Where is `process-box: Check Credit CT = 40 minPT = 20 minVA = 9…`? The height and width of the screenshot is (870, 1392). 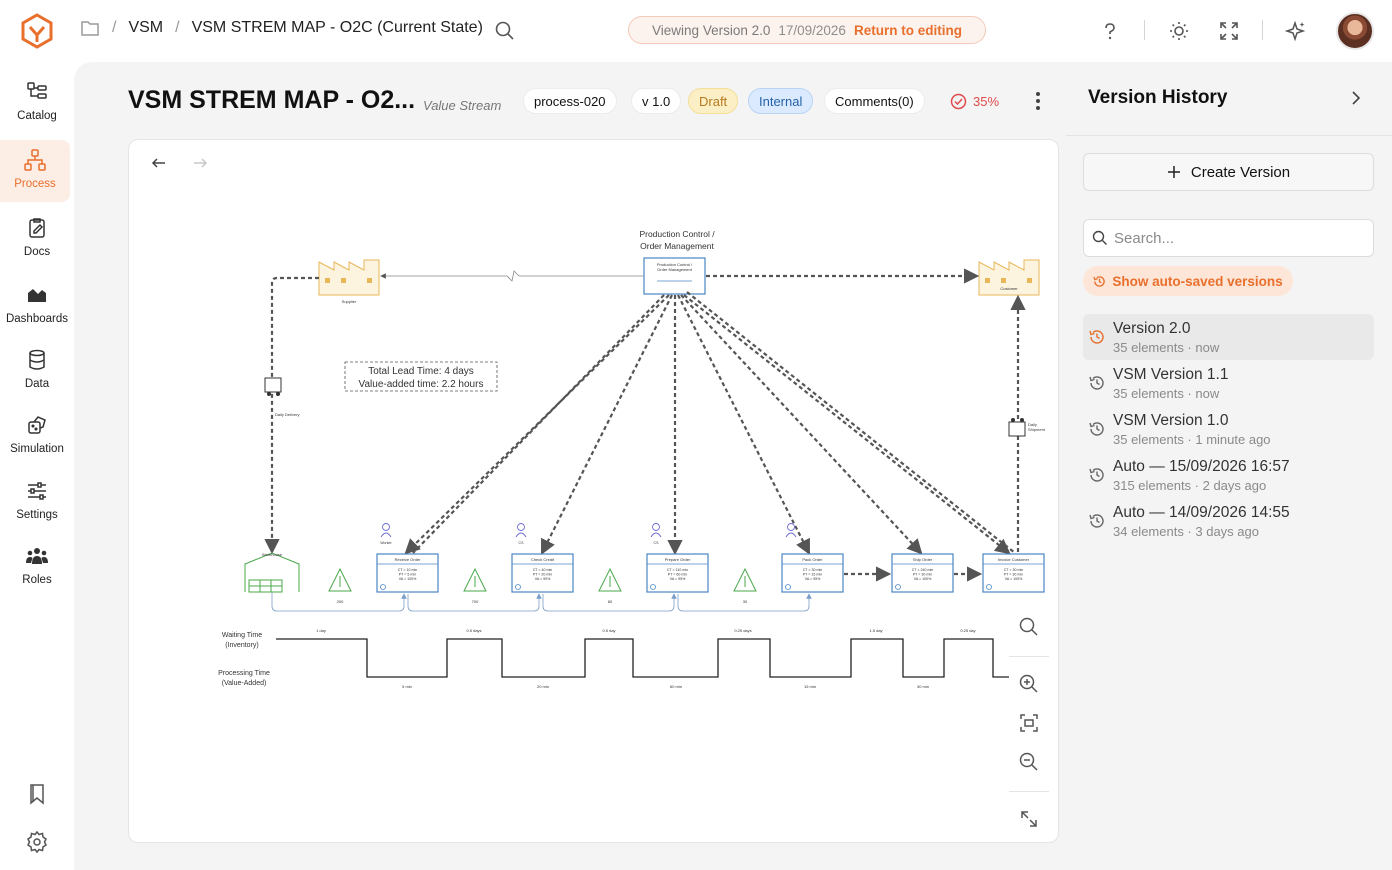 process-box: Check Credit CT = 40 minPT = 20 minVA = 9… is located at coordinates (542, 573).